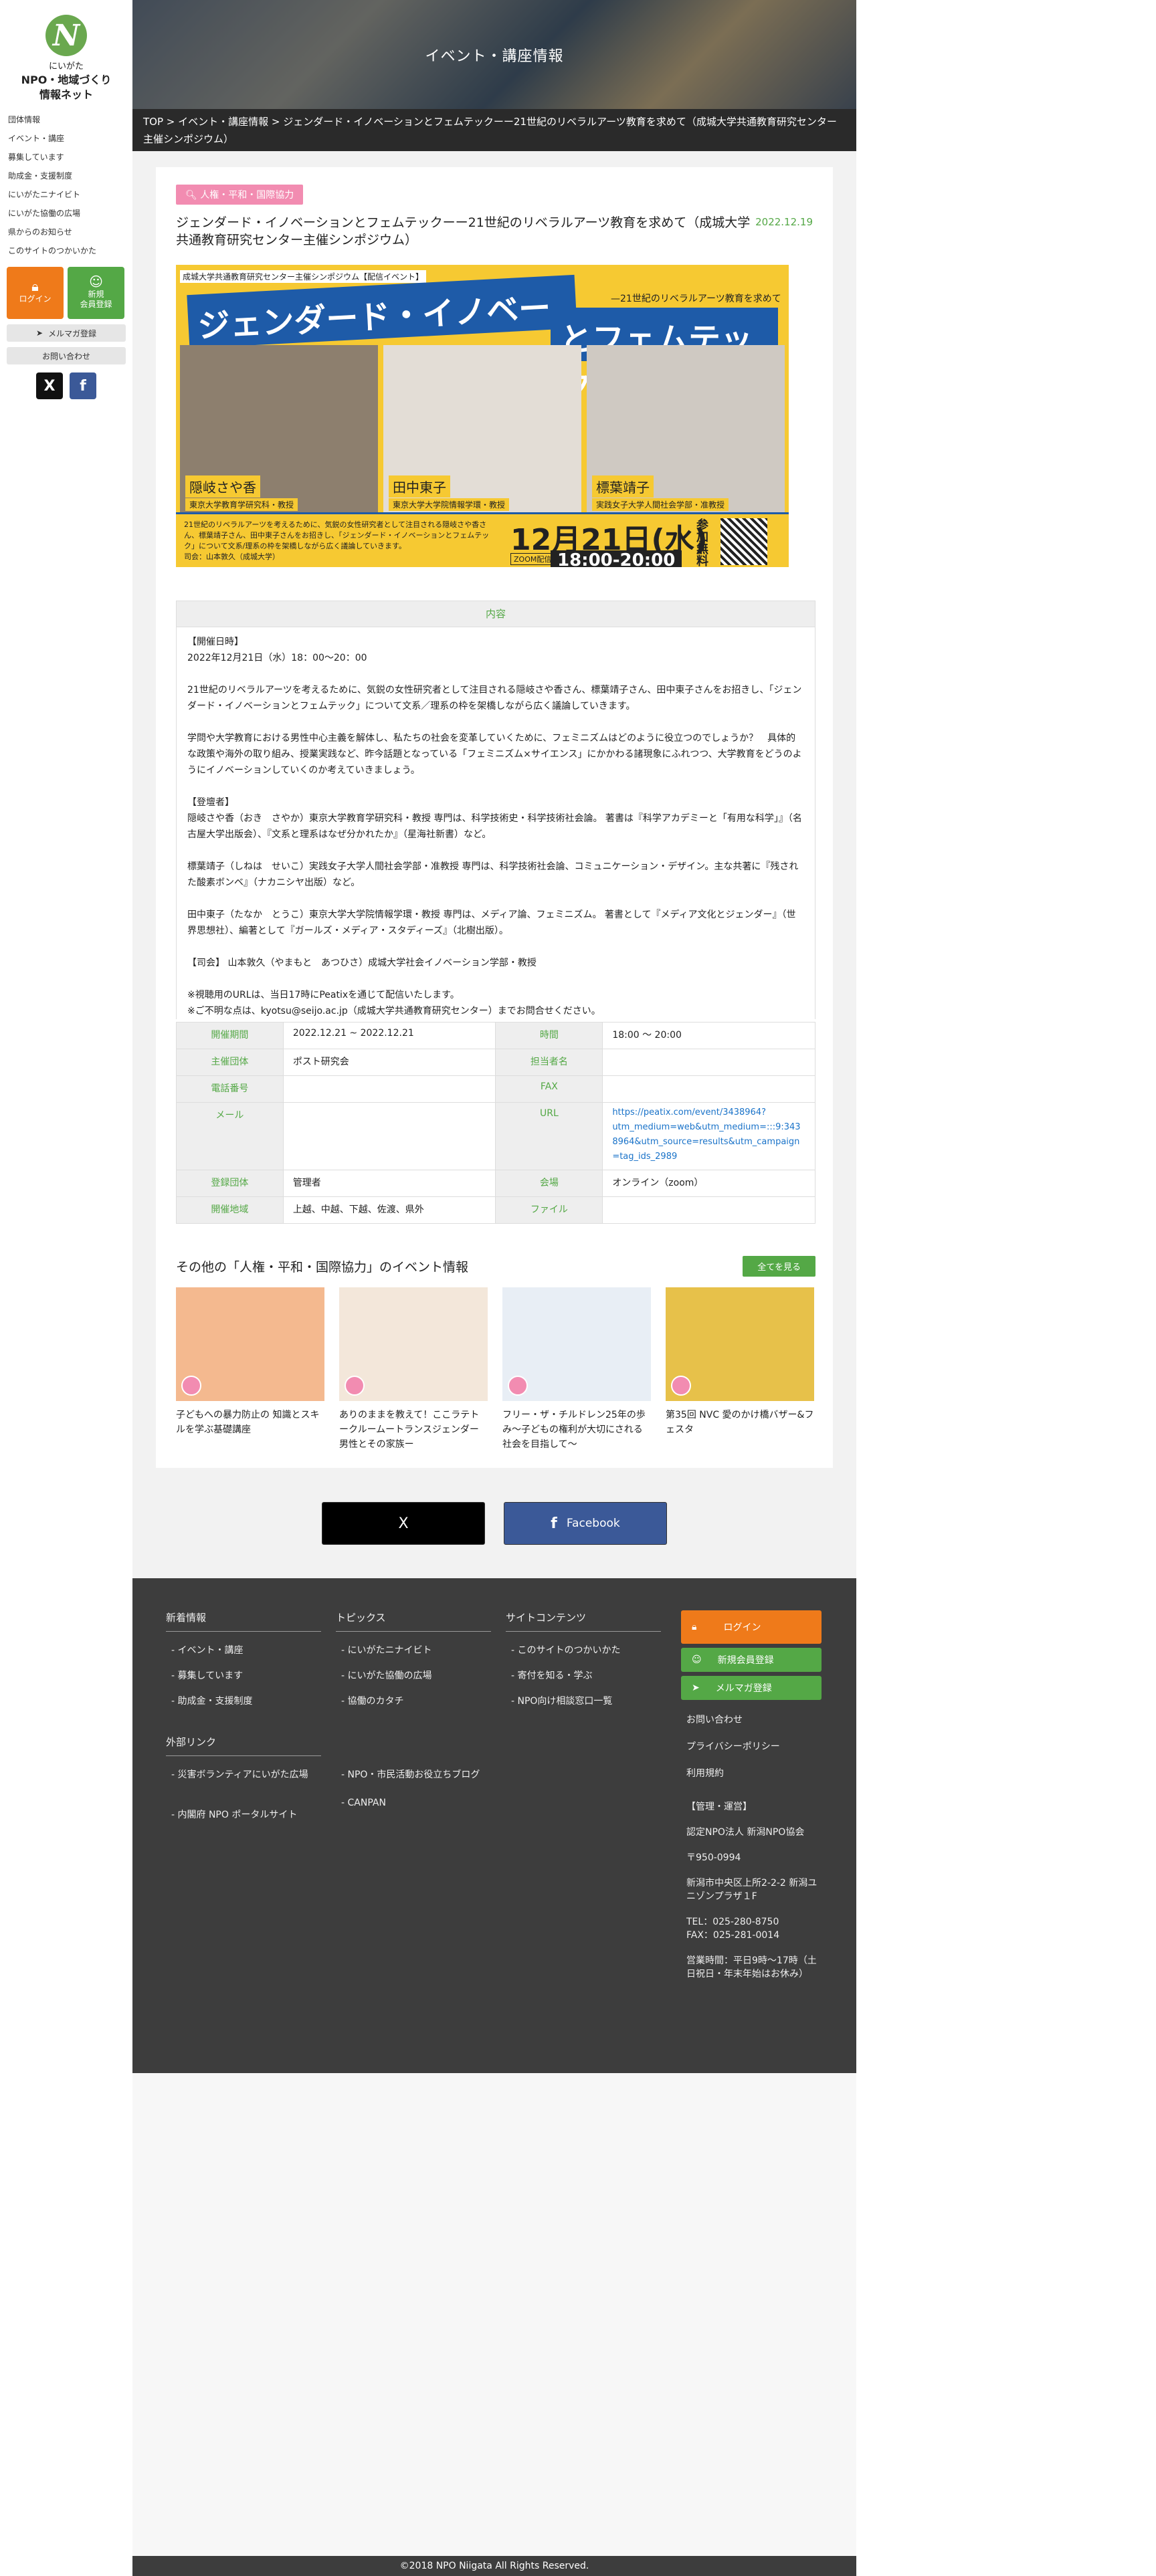 Image resolution: width=1156 pixels, height=2576 pixels. Describe the element at coordinates (574, 1430) in the screenshot. I see `related-title: フリー・ザ・チルドレン25年の歩み〜子どもの権利が大切にされる社会を目指して〜` at that location.